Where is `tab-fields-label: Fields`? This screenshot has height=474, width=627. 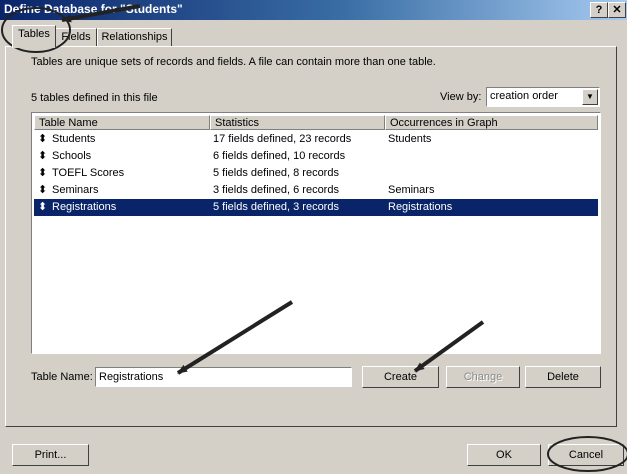
tab-fields-label: Fields is located at coordinates (76, 37).